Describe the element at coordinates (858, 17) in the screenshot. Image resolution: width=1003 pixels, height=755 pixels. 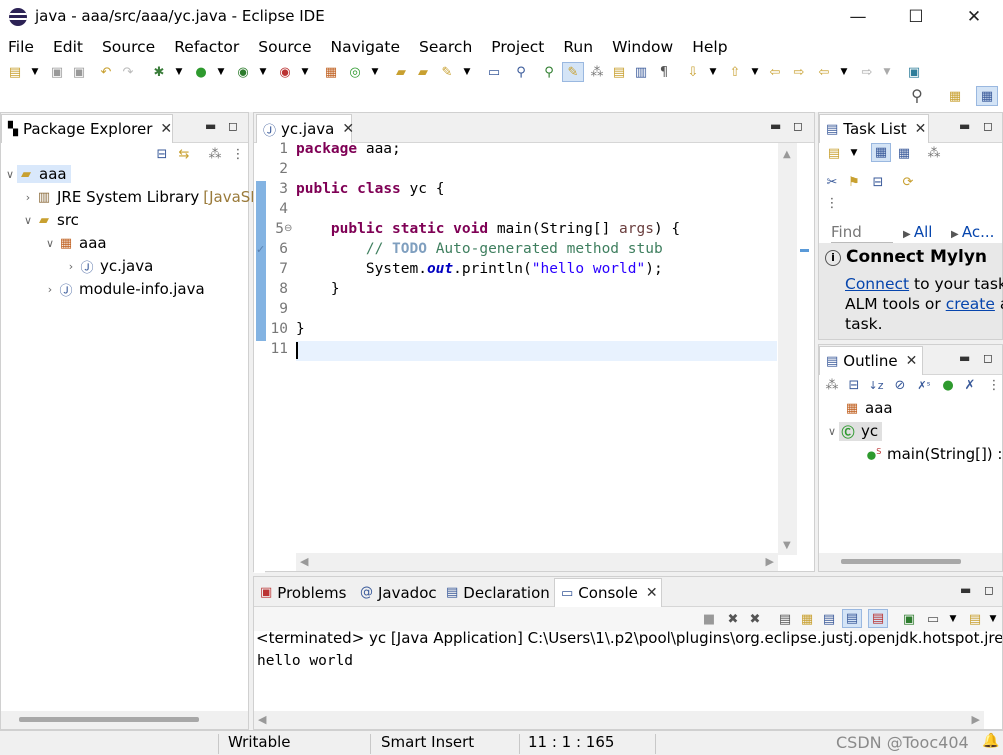
I see `minimize-button: —` at that location.